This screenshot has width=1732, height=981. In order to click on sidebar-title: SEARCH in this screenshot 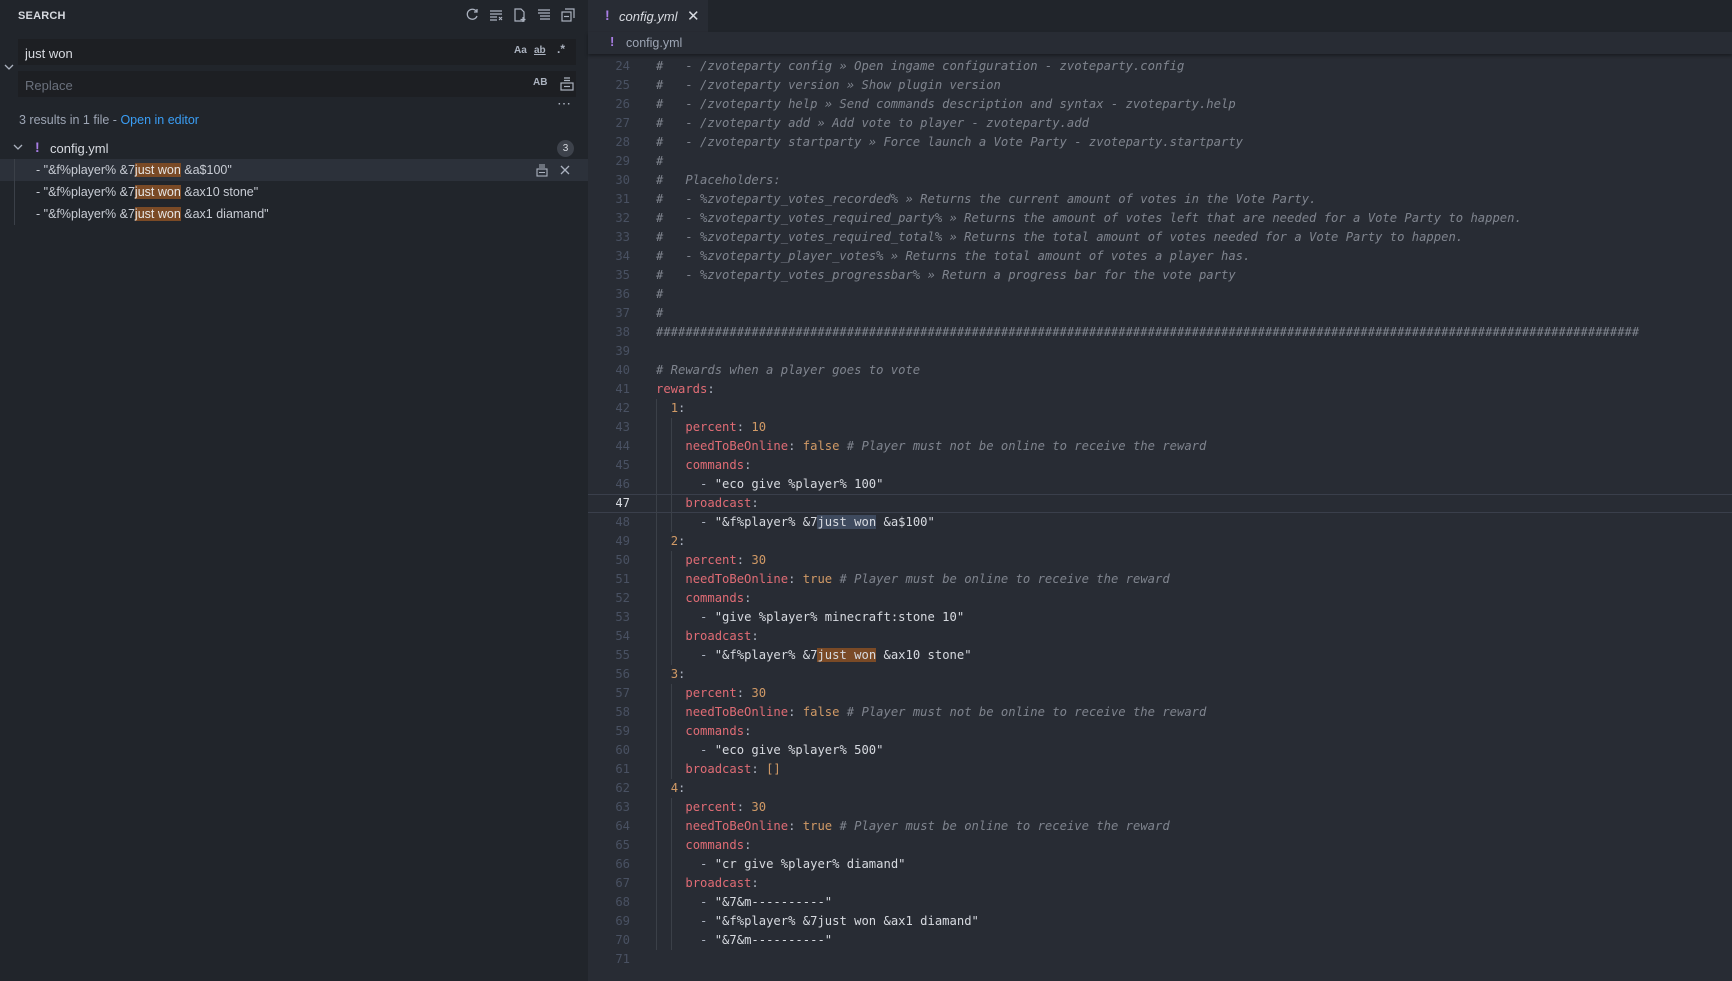, I will do `click(42, 16)`.